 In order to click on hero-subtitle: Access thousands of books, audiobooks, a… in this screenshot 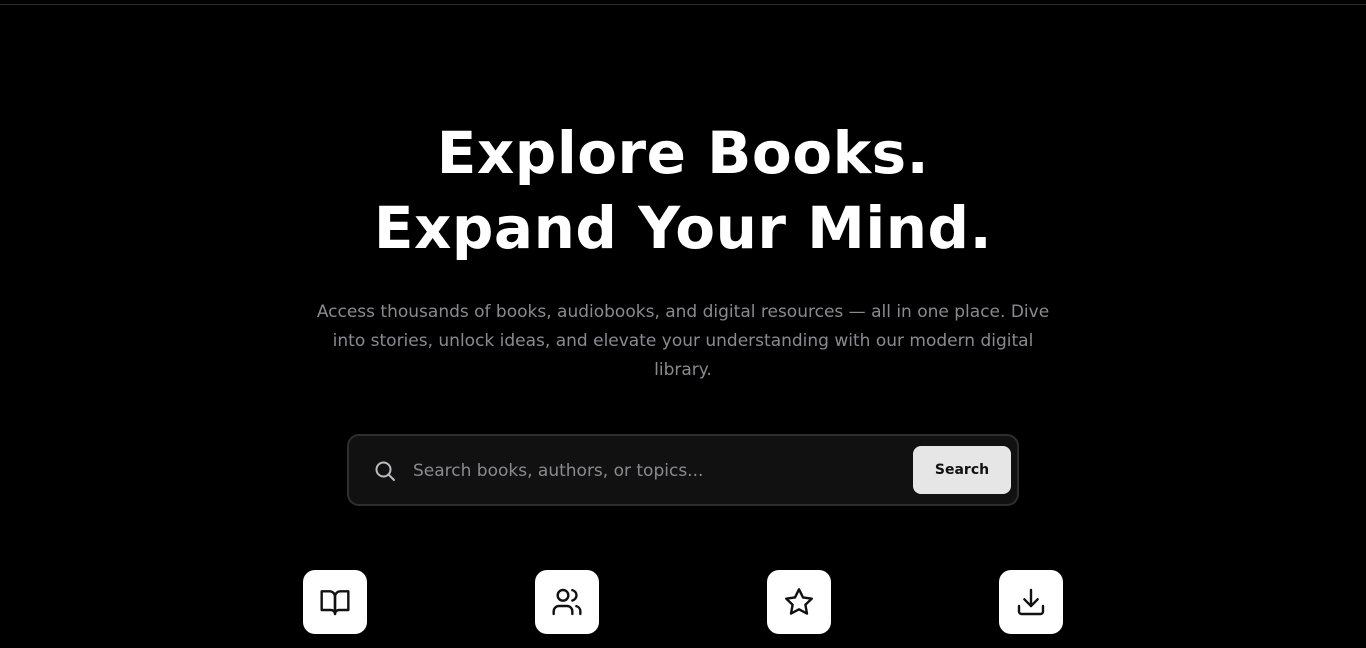, I will do `click(683, 341)`.